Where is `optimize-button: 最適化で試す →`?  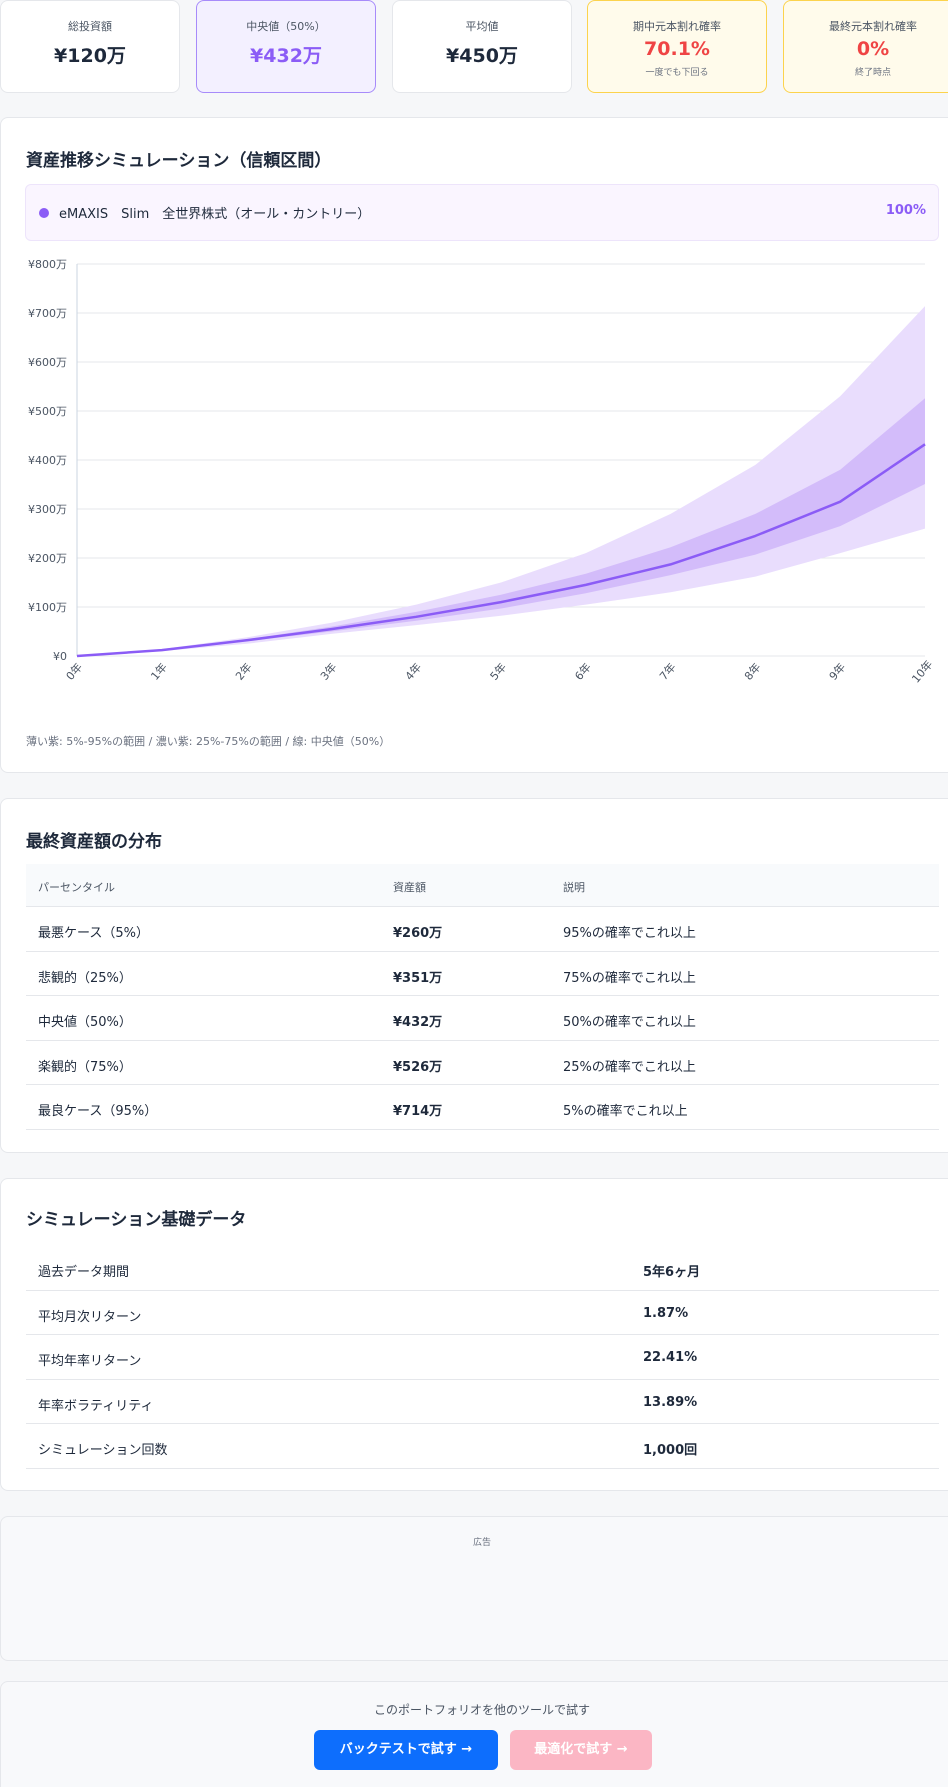
optimize-button: 最適化で試す → is located at coordinates (581, 1750).